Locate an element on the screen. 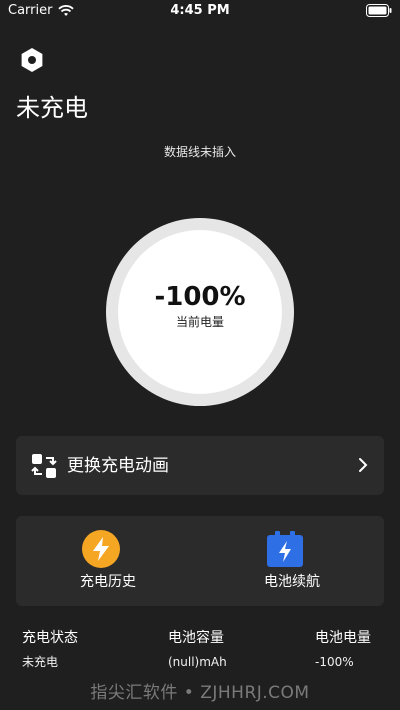 The width and height of the screenshot is (400, 710). battery-life-button: 电池续航 is located at coordinates (292, 561).